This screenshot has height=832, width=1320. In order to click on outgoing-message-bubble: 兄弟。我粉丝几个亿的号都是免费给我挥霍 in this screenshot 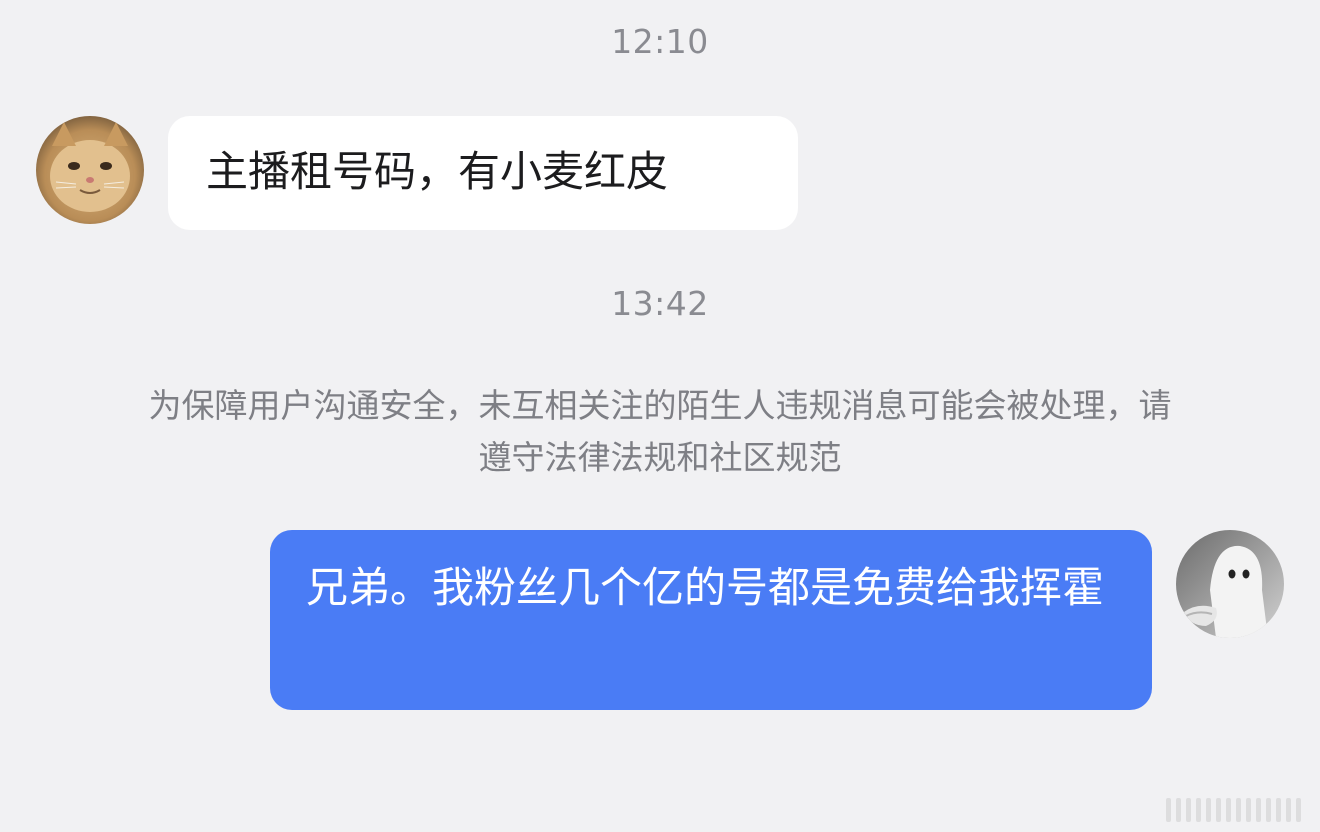, I will do `click(711, 620)`.